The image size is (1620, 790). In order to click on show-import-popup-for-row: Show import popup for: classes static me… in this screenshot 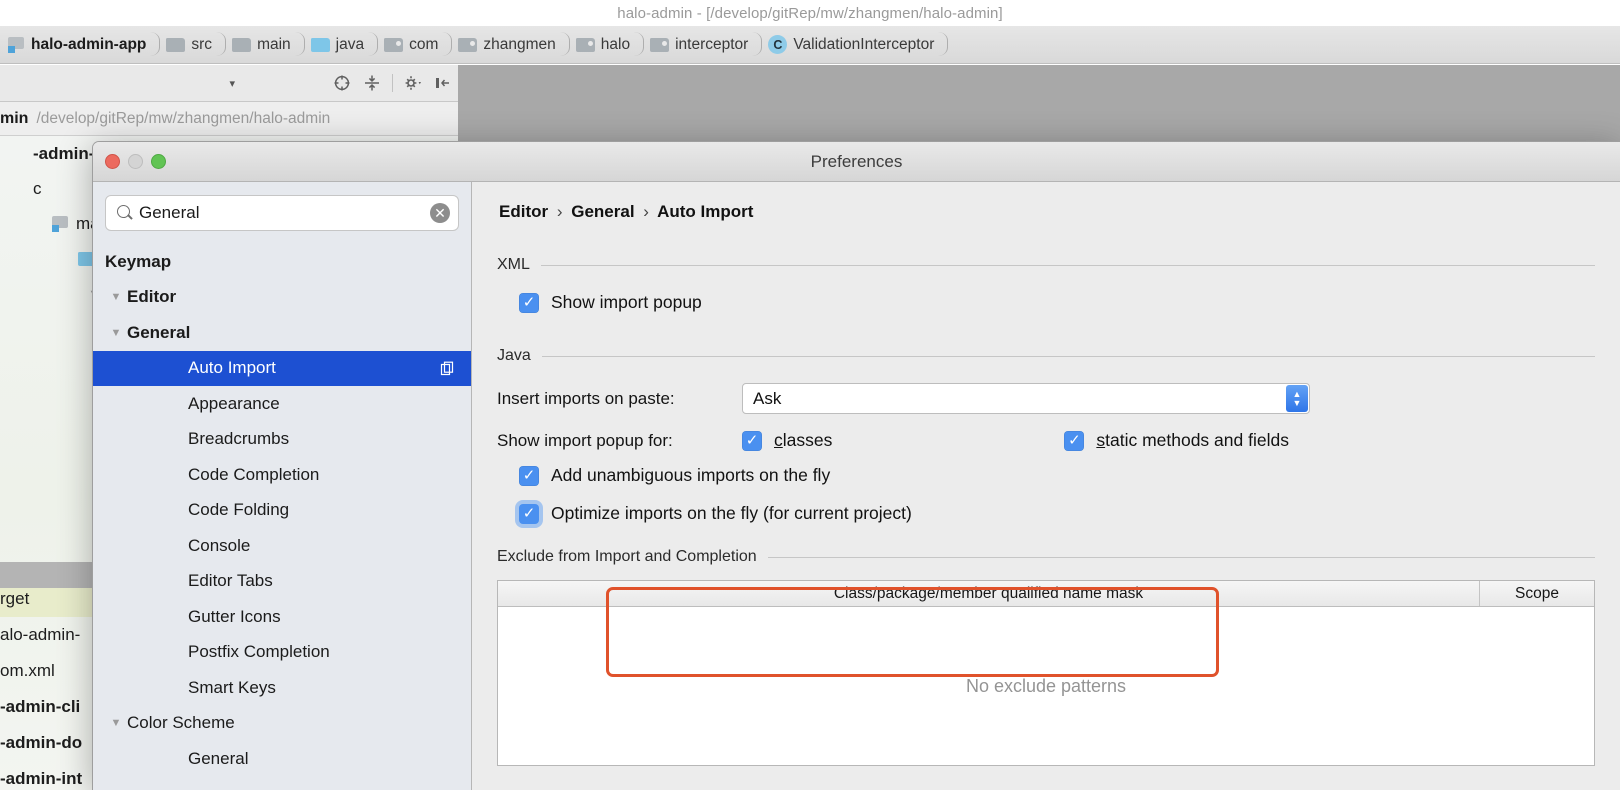, I will do `click(1046, 440)`.